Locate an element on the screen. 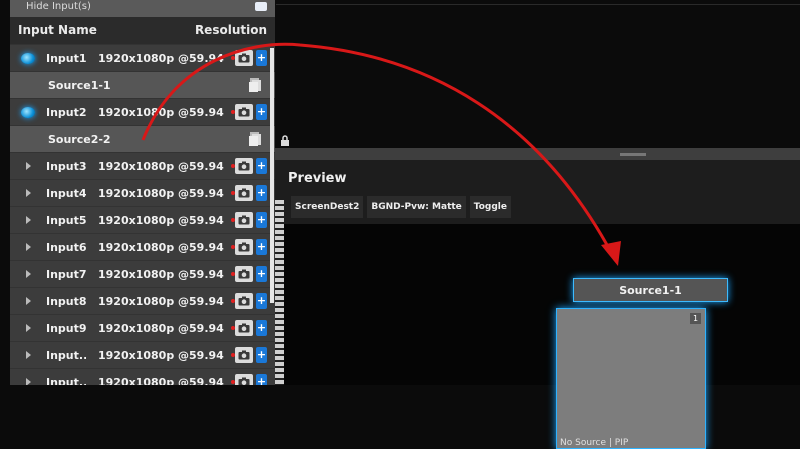  pip-layer-window: 1 No Source | PIP is located at coordinates (631, 378).